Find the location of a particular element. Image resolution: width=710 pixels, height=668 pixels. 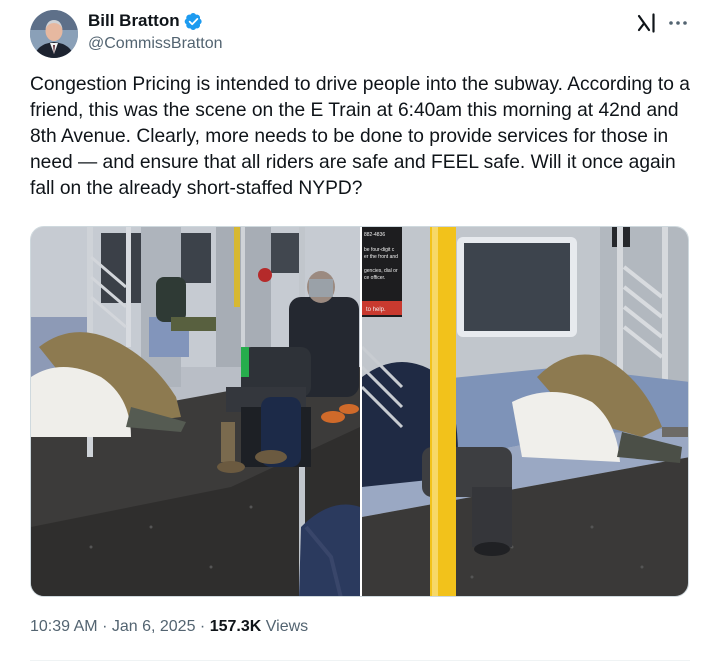

signage-line-4: gencies, dial or is located at coordinates (381, 271).